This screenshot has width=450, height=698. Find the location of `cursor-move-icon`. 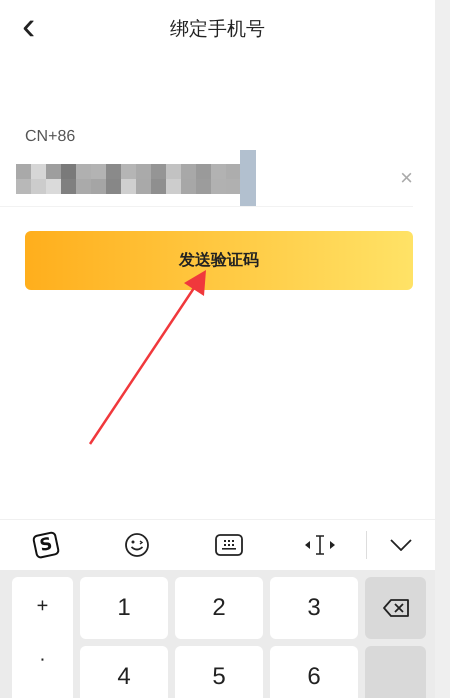

cursor-move-icon is located at coordinates (320, 545).